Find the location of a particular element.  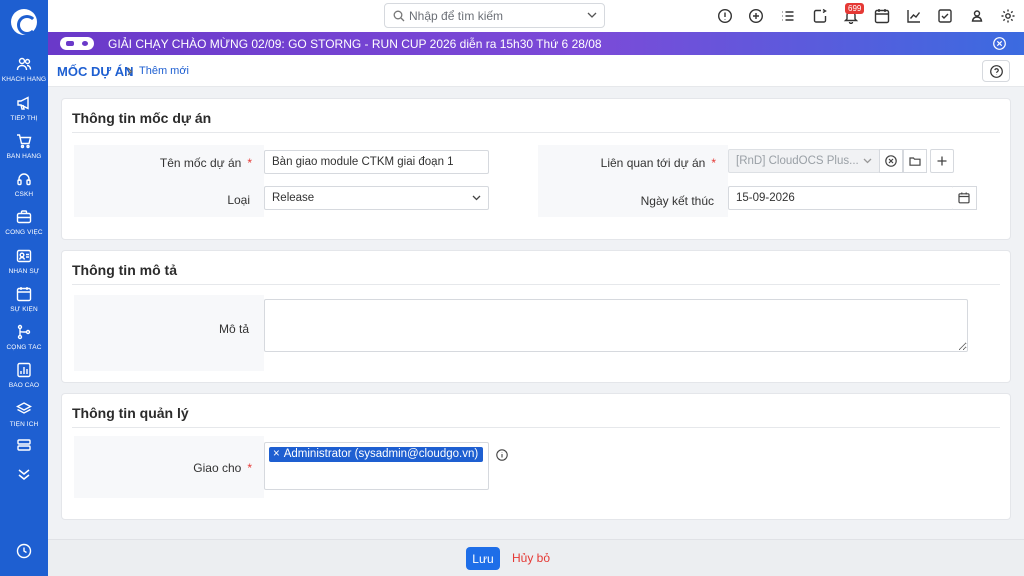

section-title: Thông tin quản lý is located at coordinates (130, 413).